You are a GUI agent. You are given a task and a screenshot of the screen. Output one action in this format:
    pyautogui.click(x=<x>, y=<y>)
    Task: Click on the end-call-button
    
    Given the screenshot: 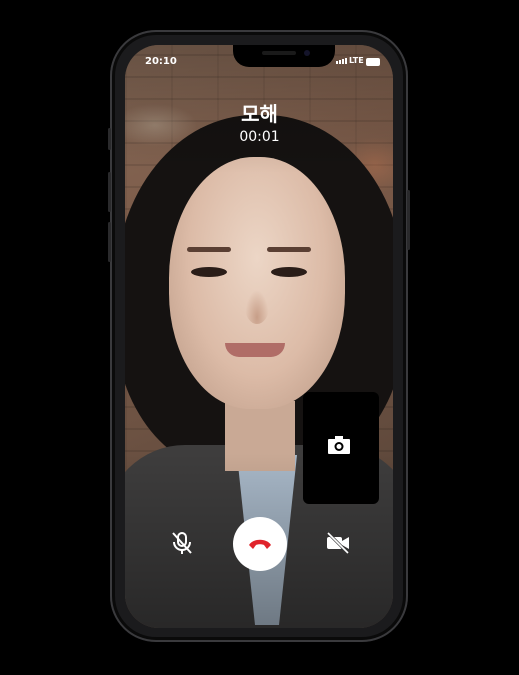 What is the action you would take?
    pyautogui.click(x=260, y=544)
    